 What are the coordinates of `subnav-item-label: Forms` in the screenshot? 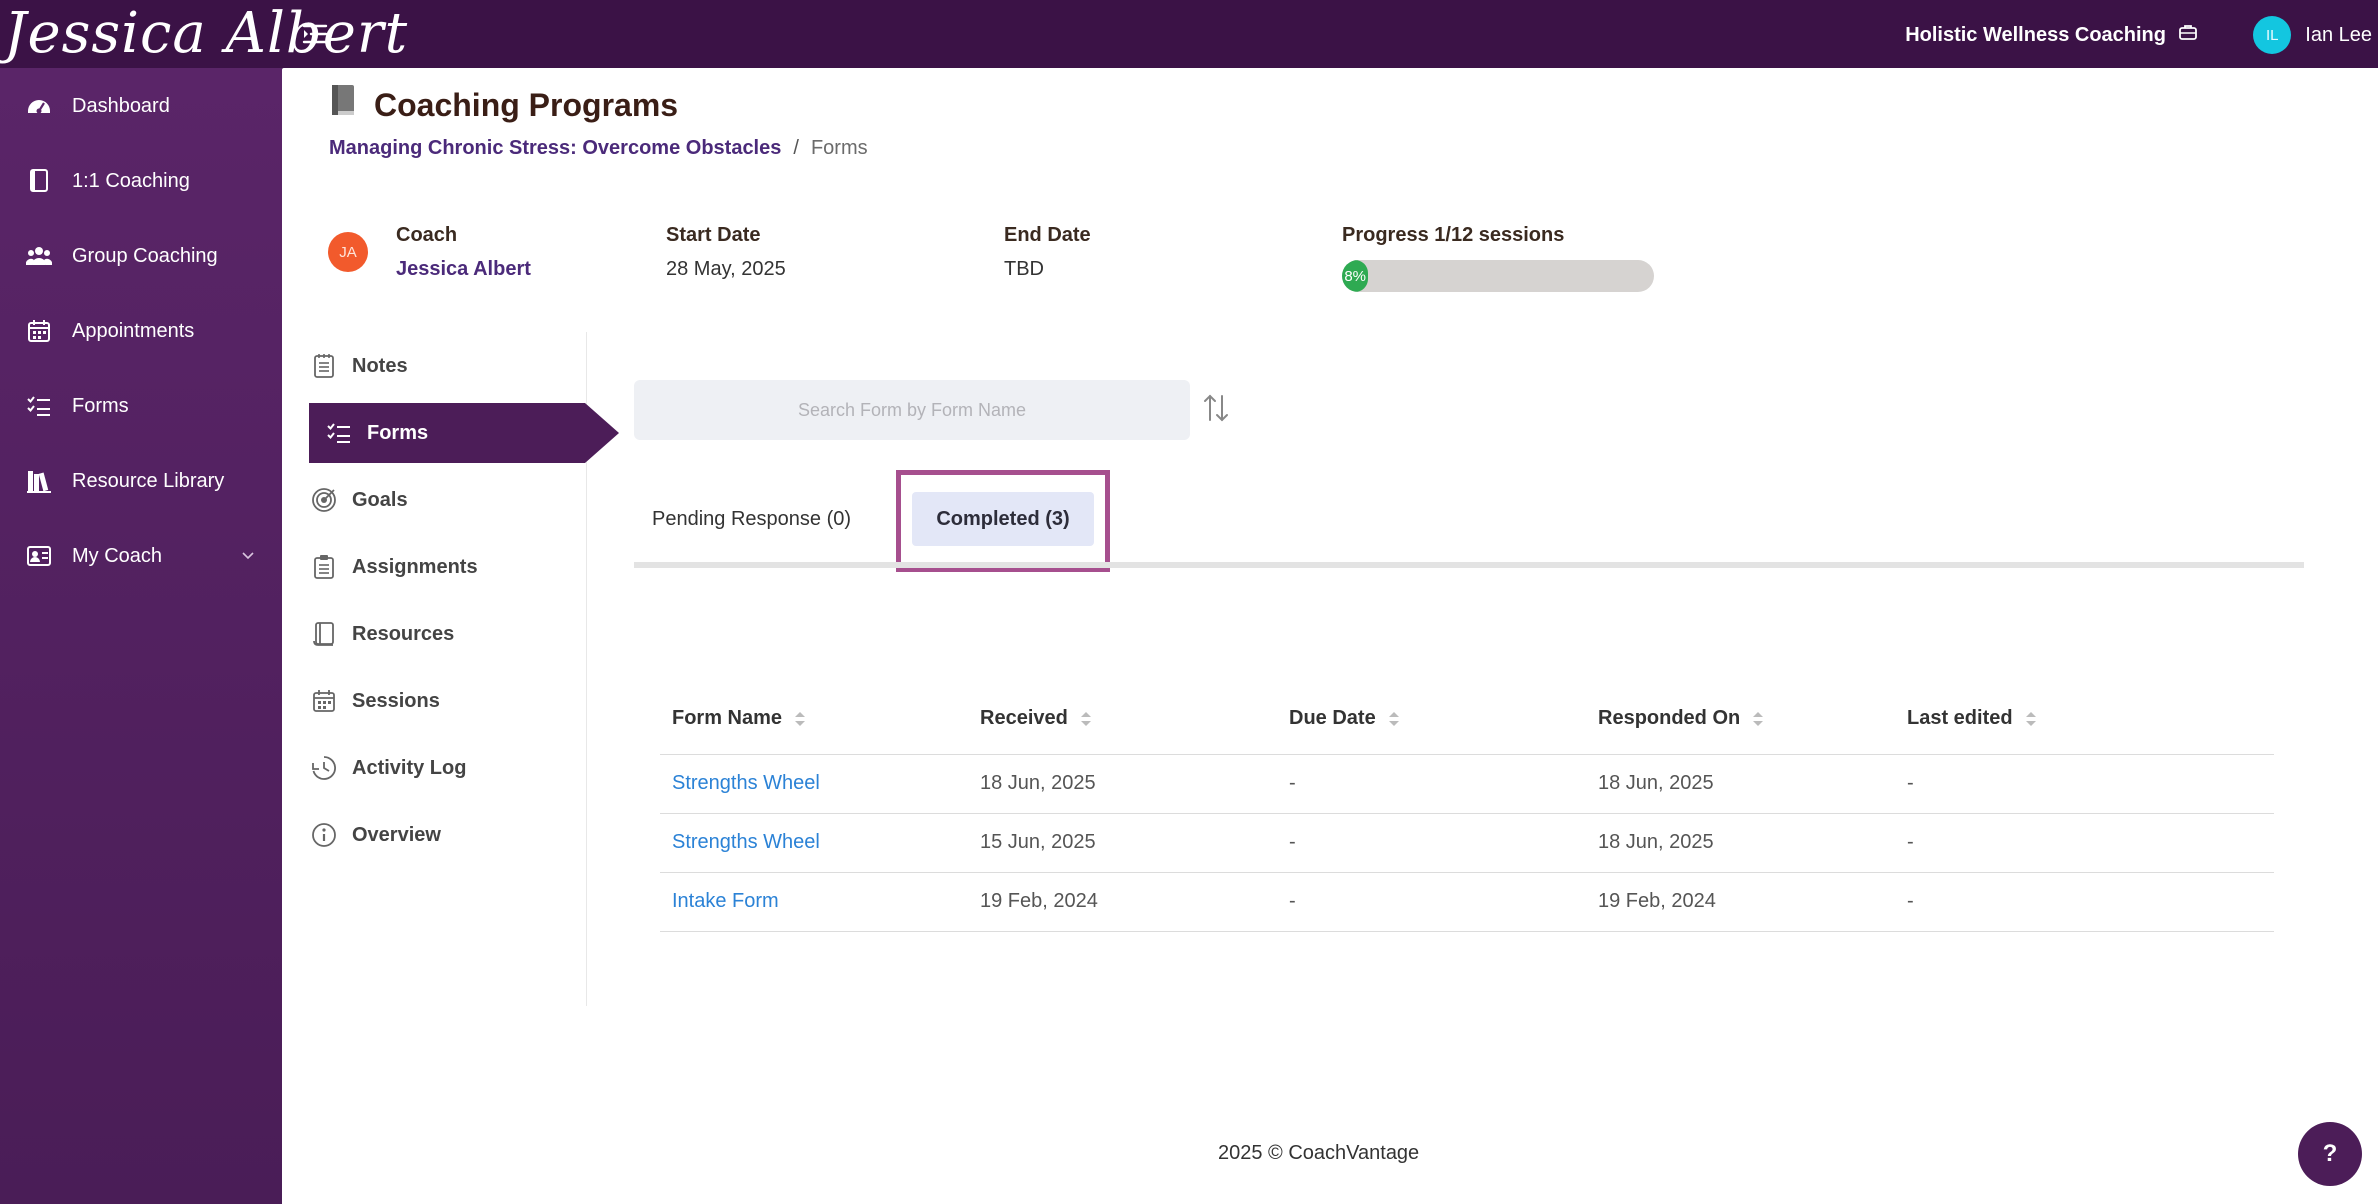 It's located at (398, 432).